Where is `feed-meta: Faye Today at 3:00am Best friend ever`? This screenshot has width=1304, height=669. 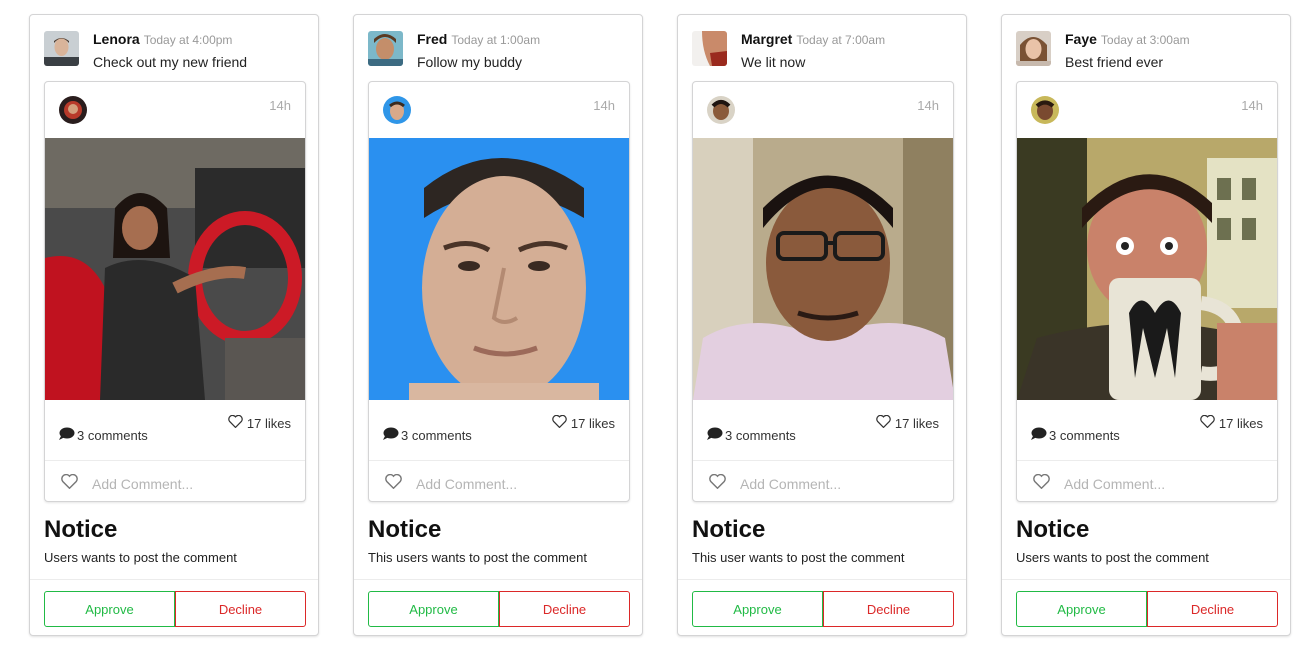
feed-meta: Faye Today at 3:00am Best friend ever is located at coordinates (1127, 50).